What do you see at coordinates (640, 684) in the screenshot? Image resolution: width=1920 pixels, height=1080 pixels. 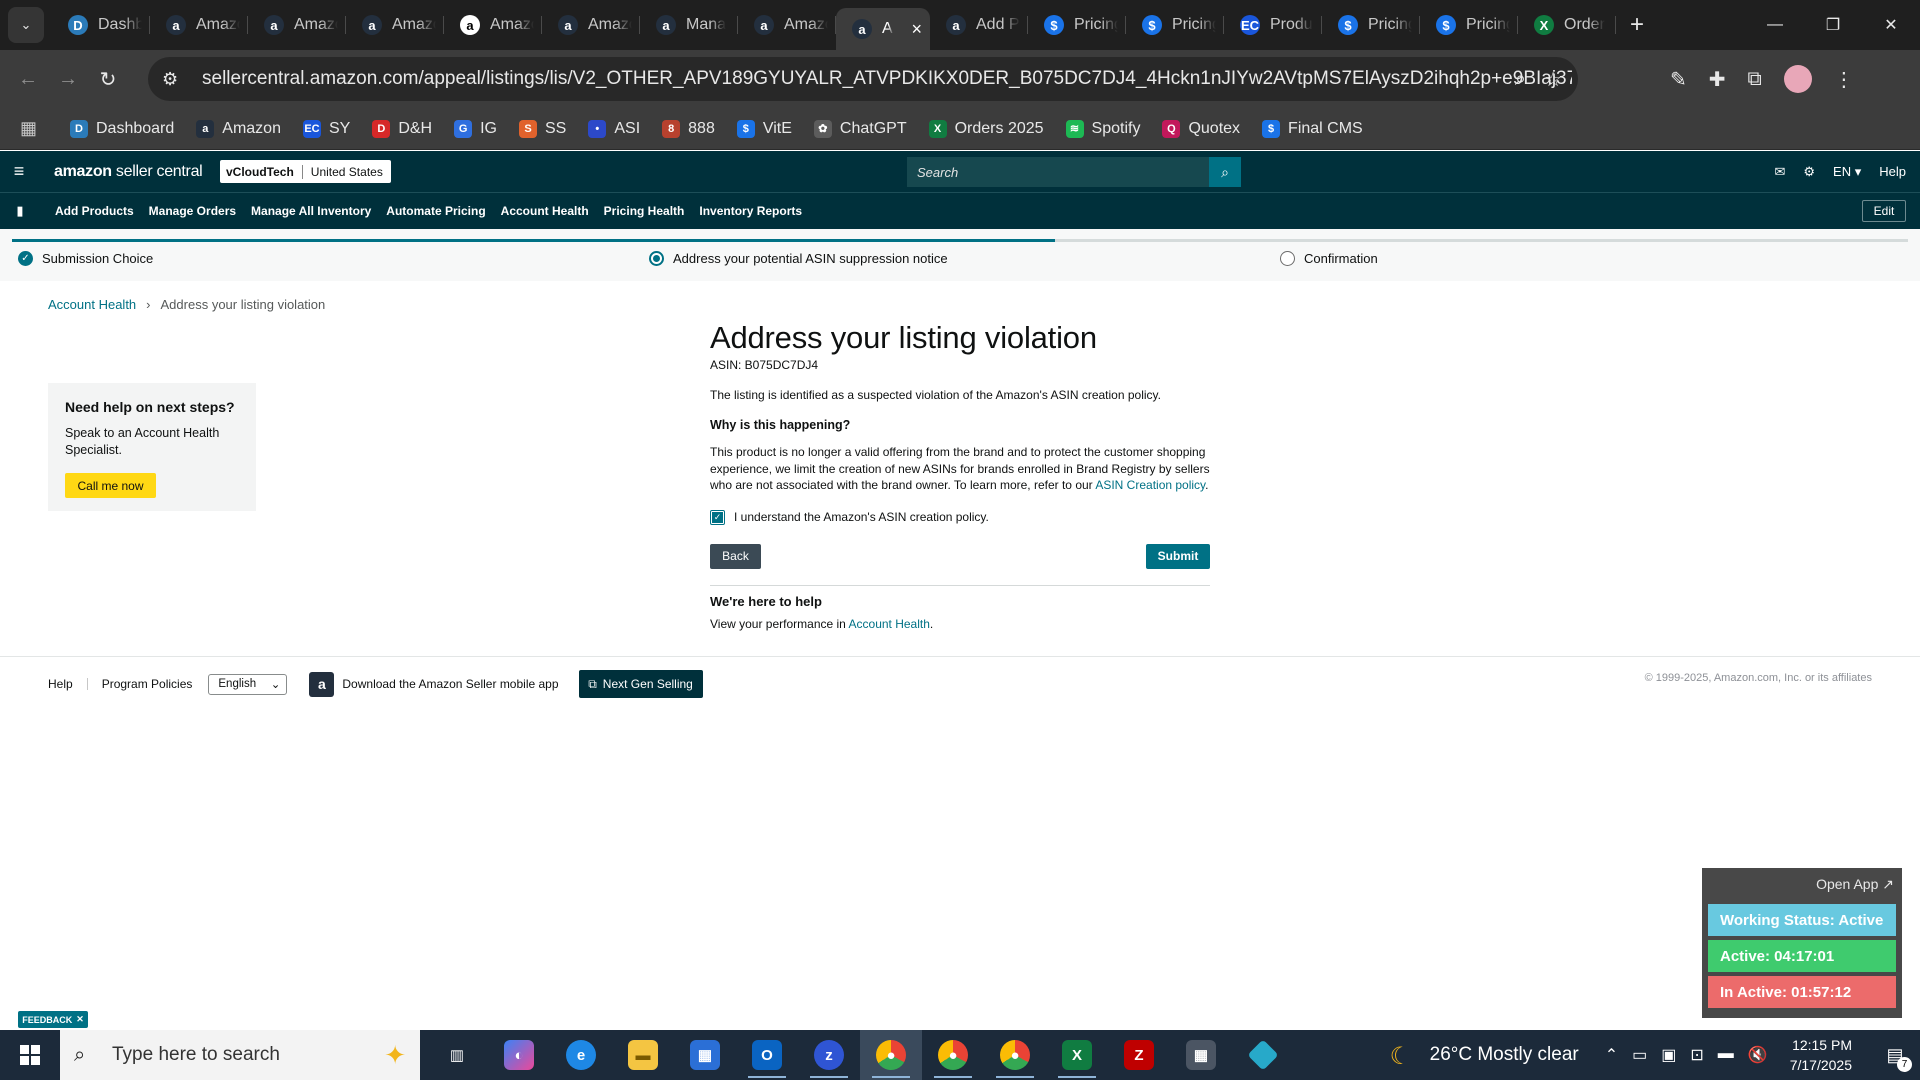 I see `next-gen-selling-button: ⧉ Next Gen Selling` at bounding box center [640, 684].